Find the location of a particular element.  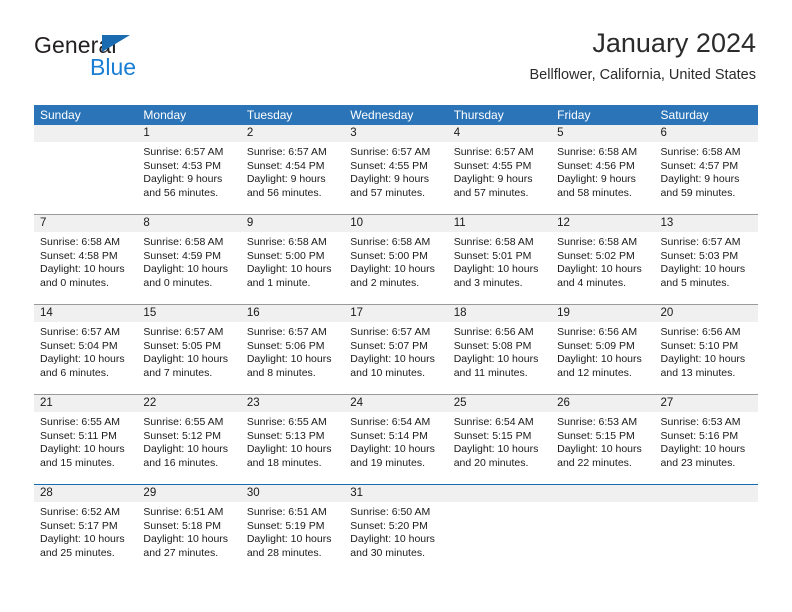

daylight-text-line2: and 22 minutes. is located at coordinates (594, 462).